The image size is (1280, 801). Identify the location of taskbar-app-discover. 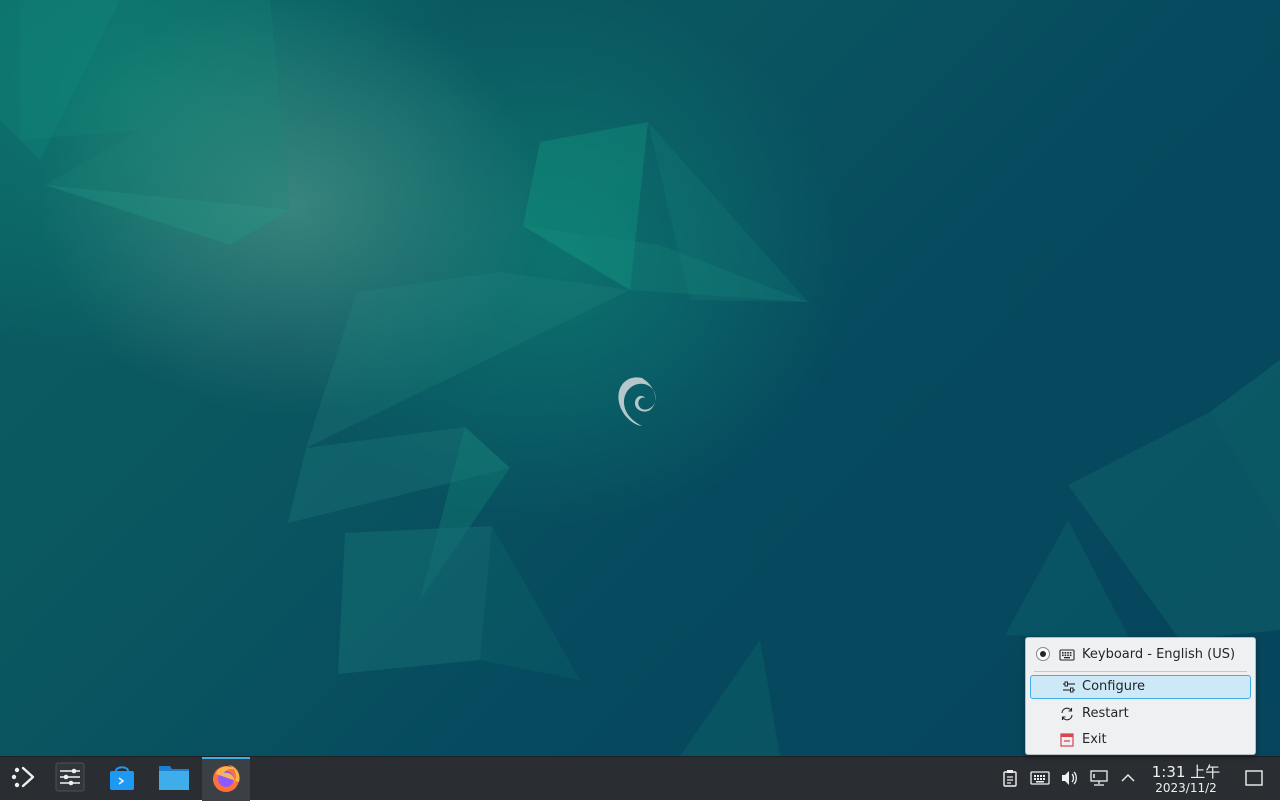
(122, 779).